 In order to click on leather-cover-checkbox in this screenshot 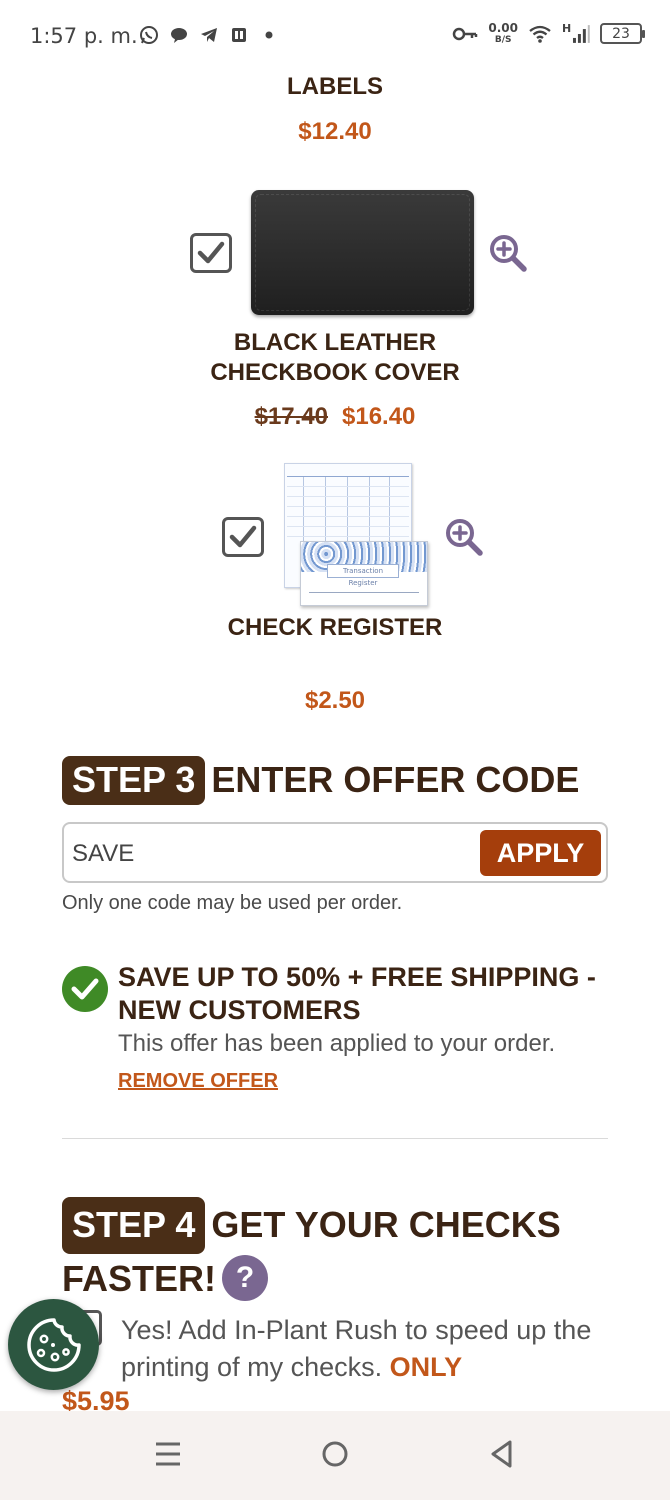, I will do `click(211, 253)`.